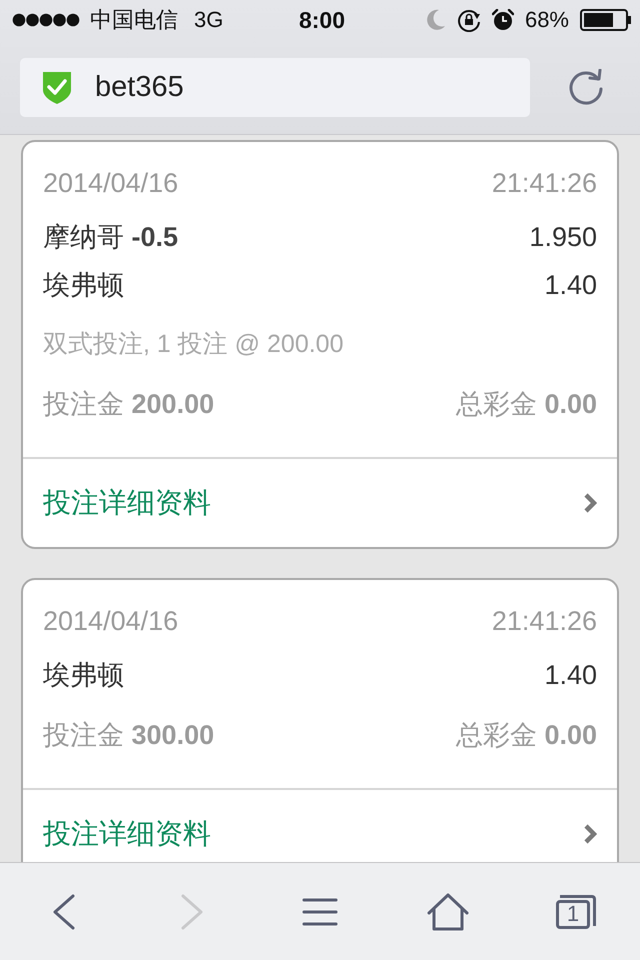 The image size is (640, 960). I want to click on clock-time: 8:00, so click(322, 20).